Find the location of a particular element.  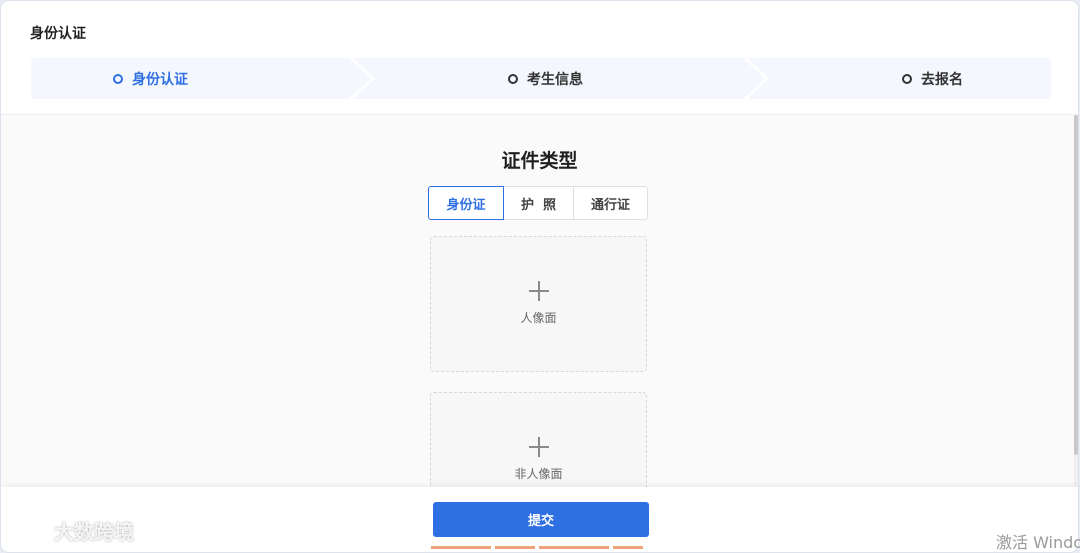

doc-type-id-card: 身份证 is located at coordinates (466, 203).